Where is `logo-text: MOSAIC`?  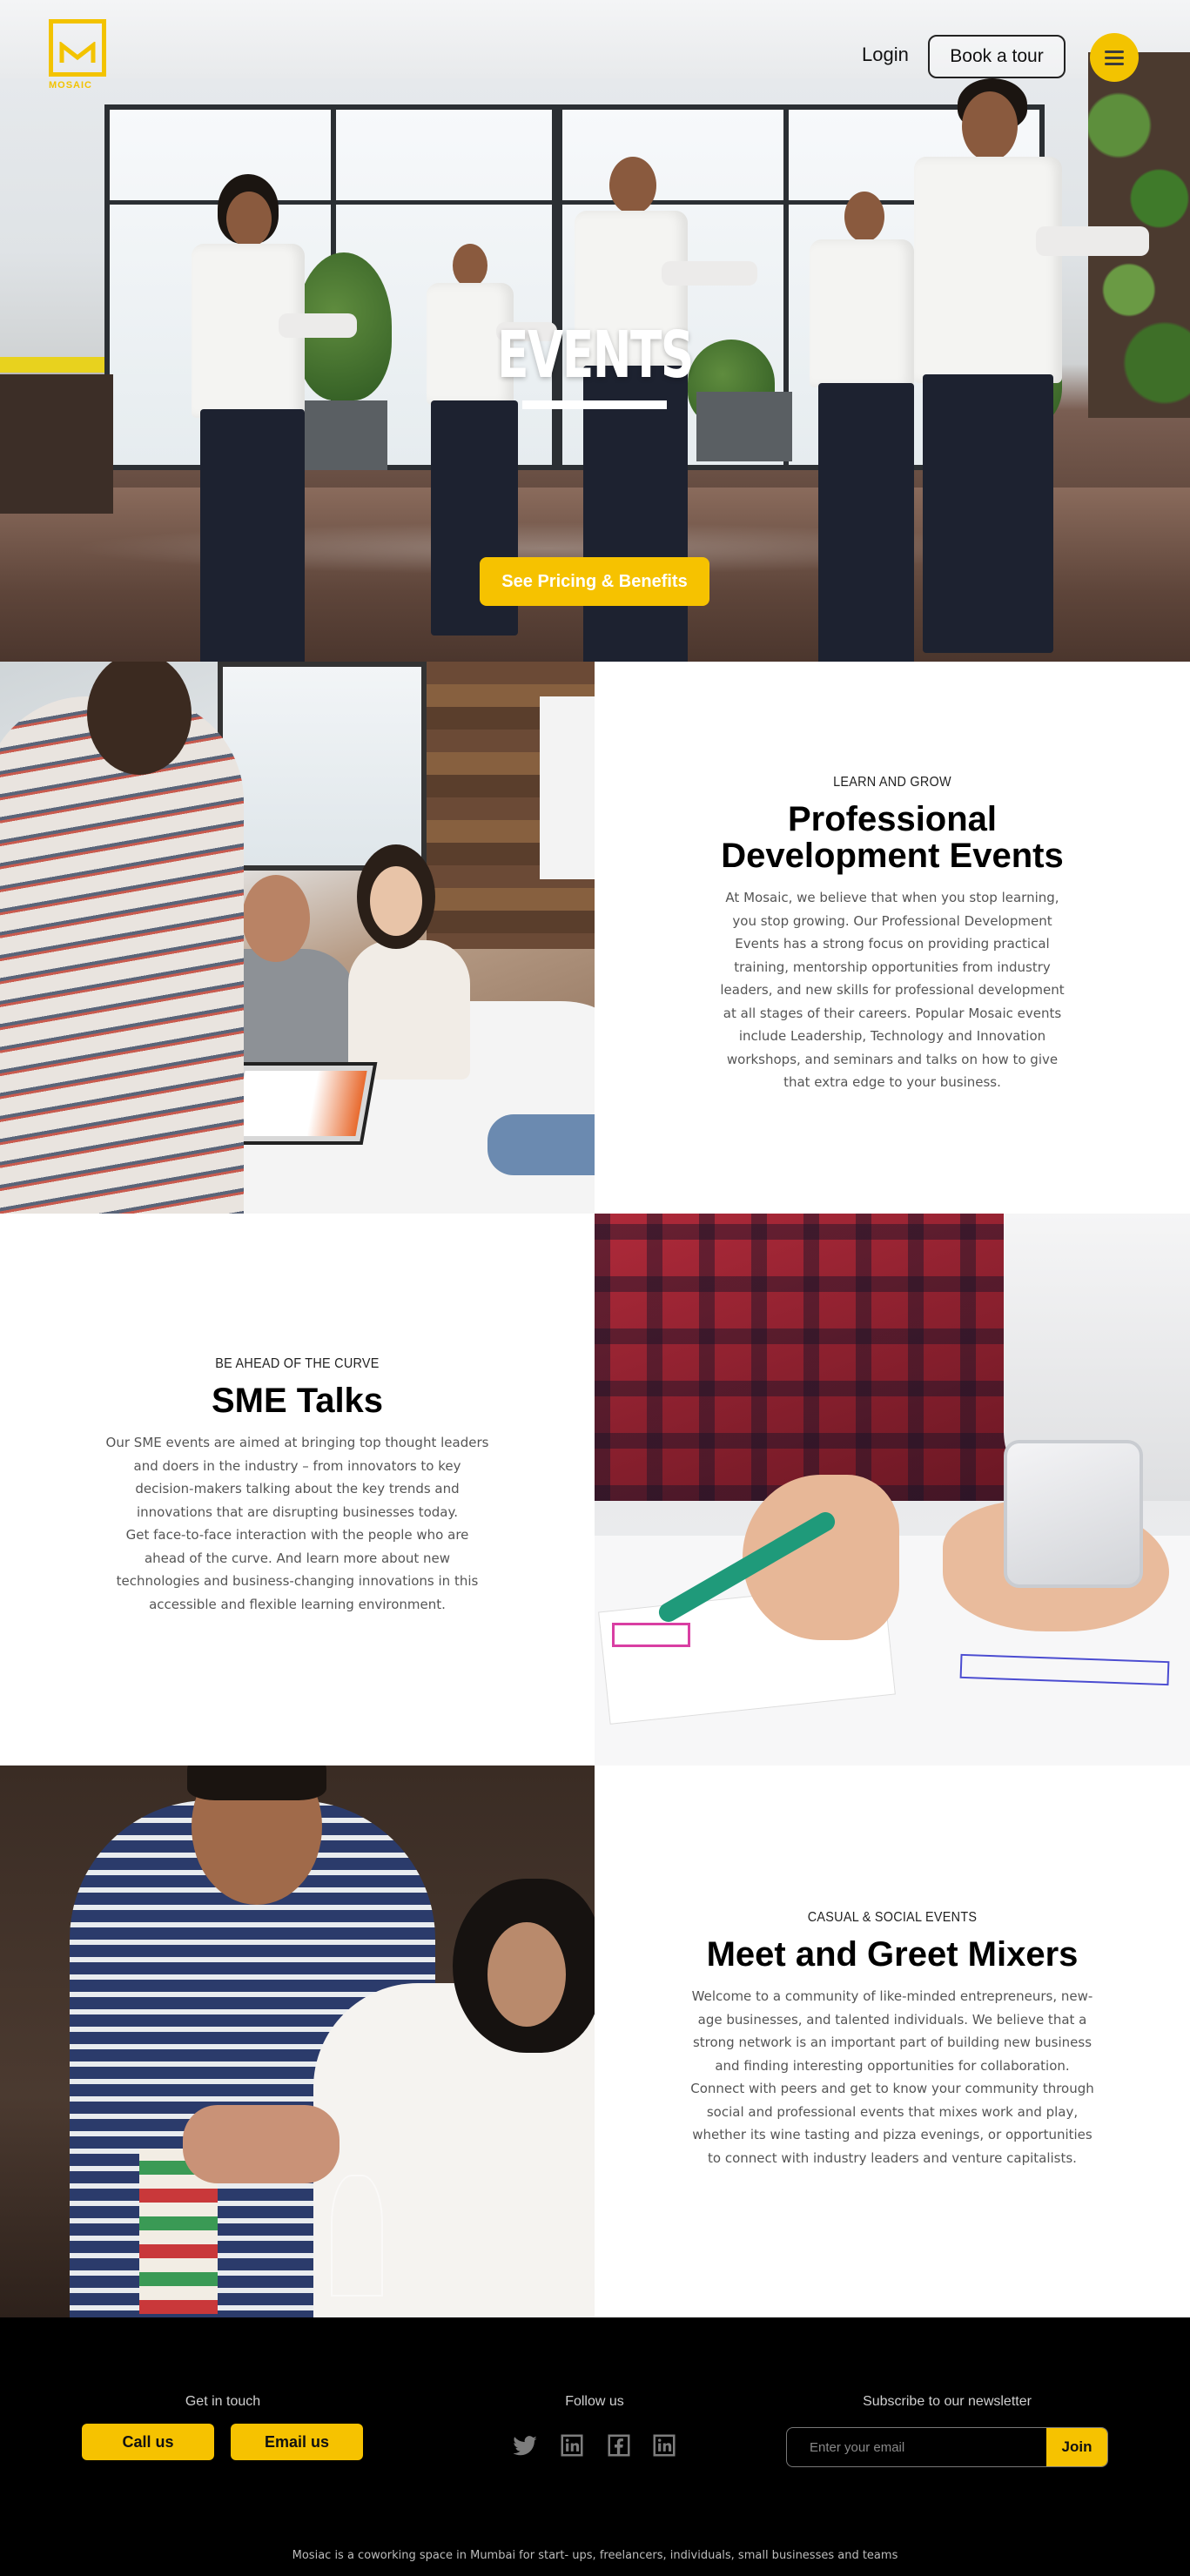
logo-text: MOSAIC is located at coordinates (70, 85).